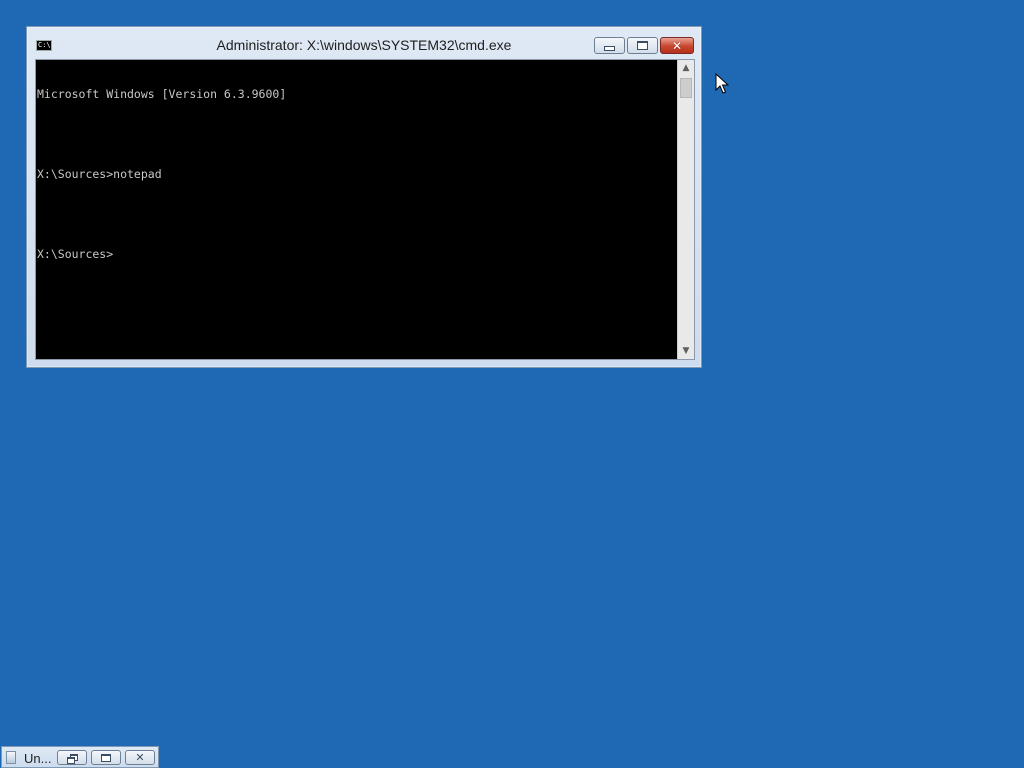 This screenshot has height=768, width=1024. What do you see at coordinates (722, 83) in the screenshot?
I see `arrow-cursor-icon` at bounding box center [722, 83].